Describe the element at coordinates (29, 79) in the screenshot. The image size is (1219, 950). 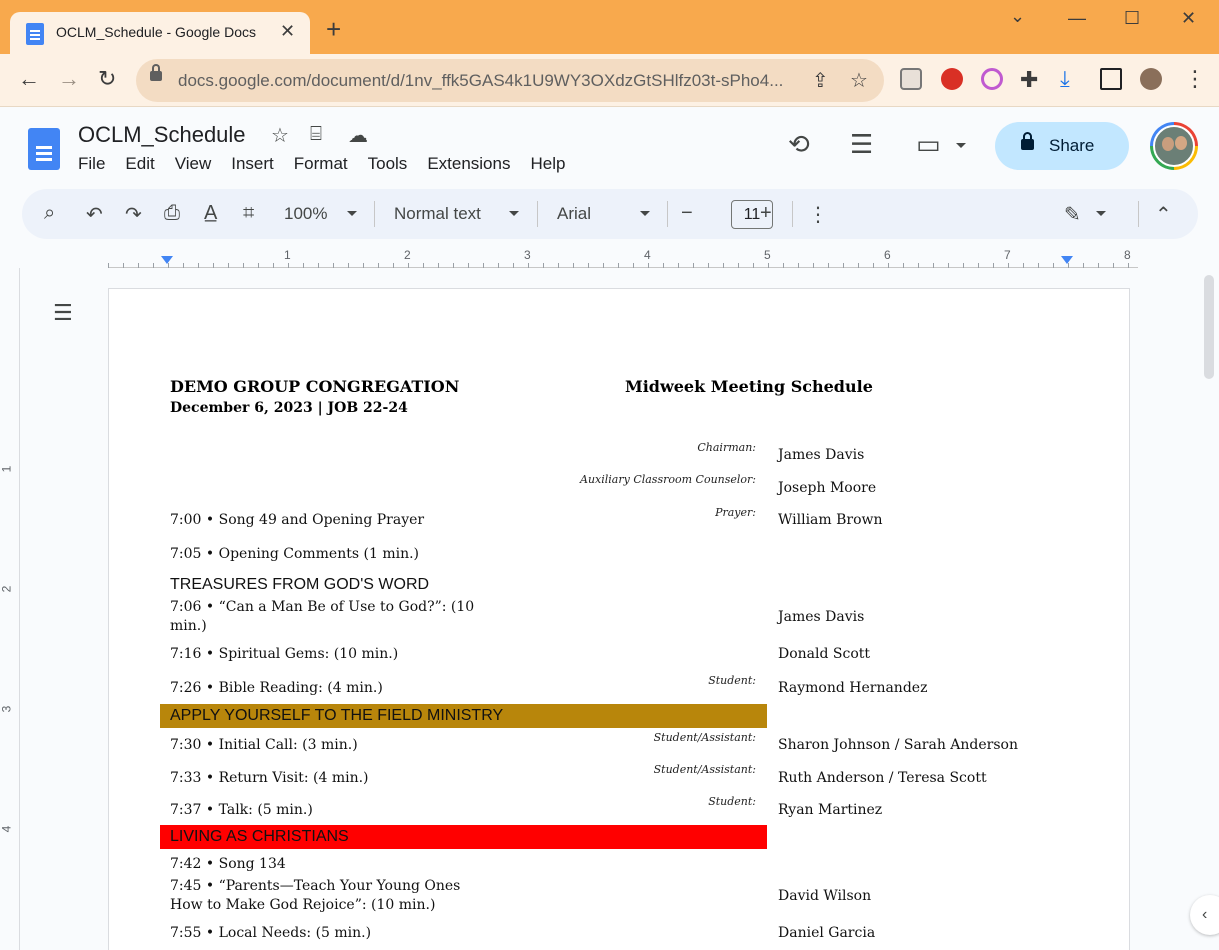
I see `back-arrow-icon: ←` at that location.